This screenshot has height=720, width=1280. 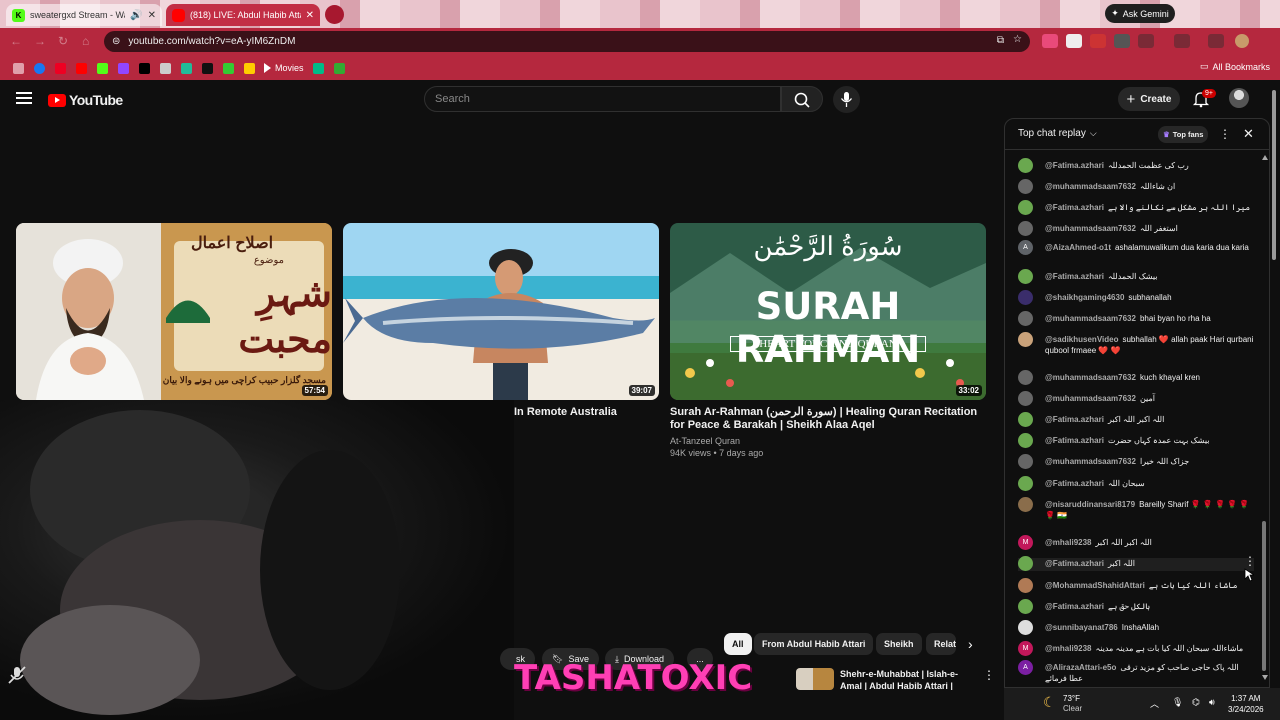 I want to click on message-menu-icon: ⋮, so click(x=1250, y=561).